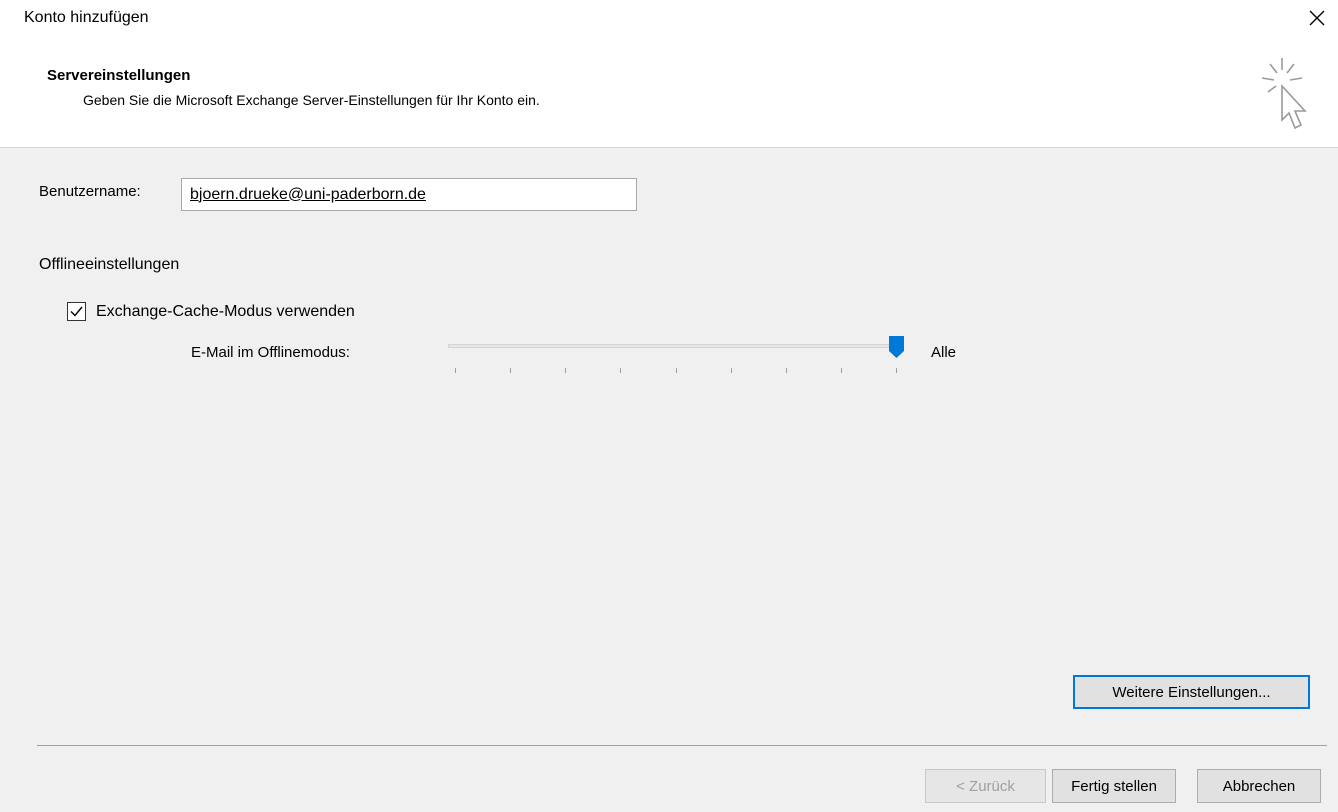 This screenshot has width=1338, height=812. What do you see at coordinates (109, 264) in the screenshot?
I see `offline-settings-heading: Offlineeinstellungen` at bounding box center [109, 264].